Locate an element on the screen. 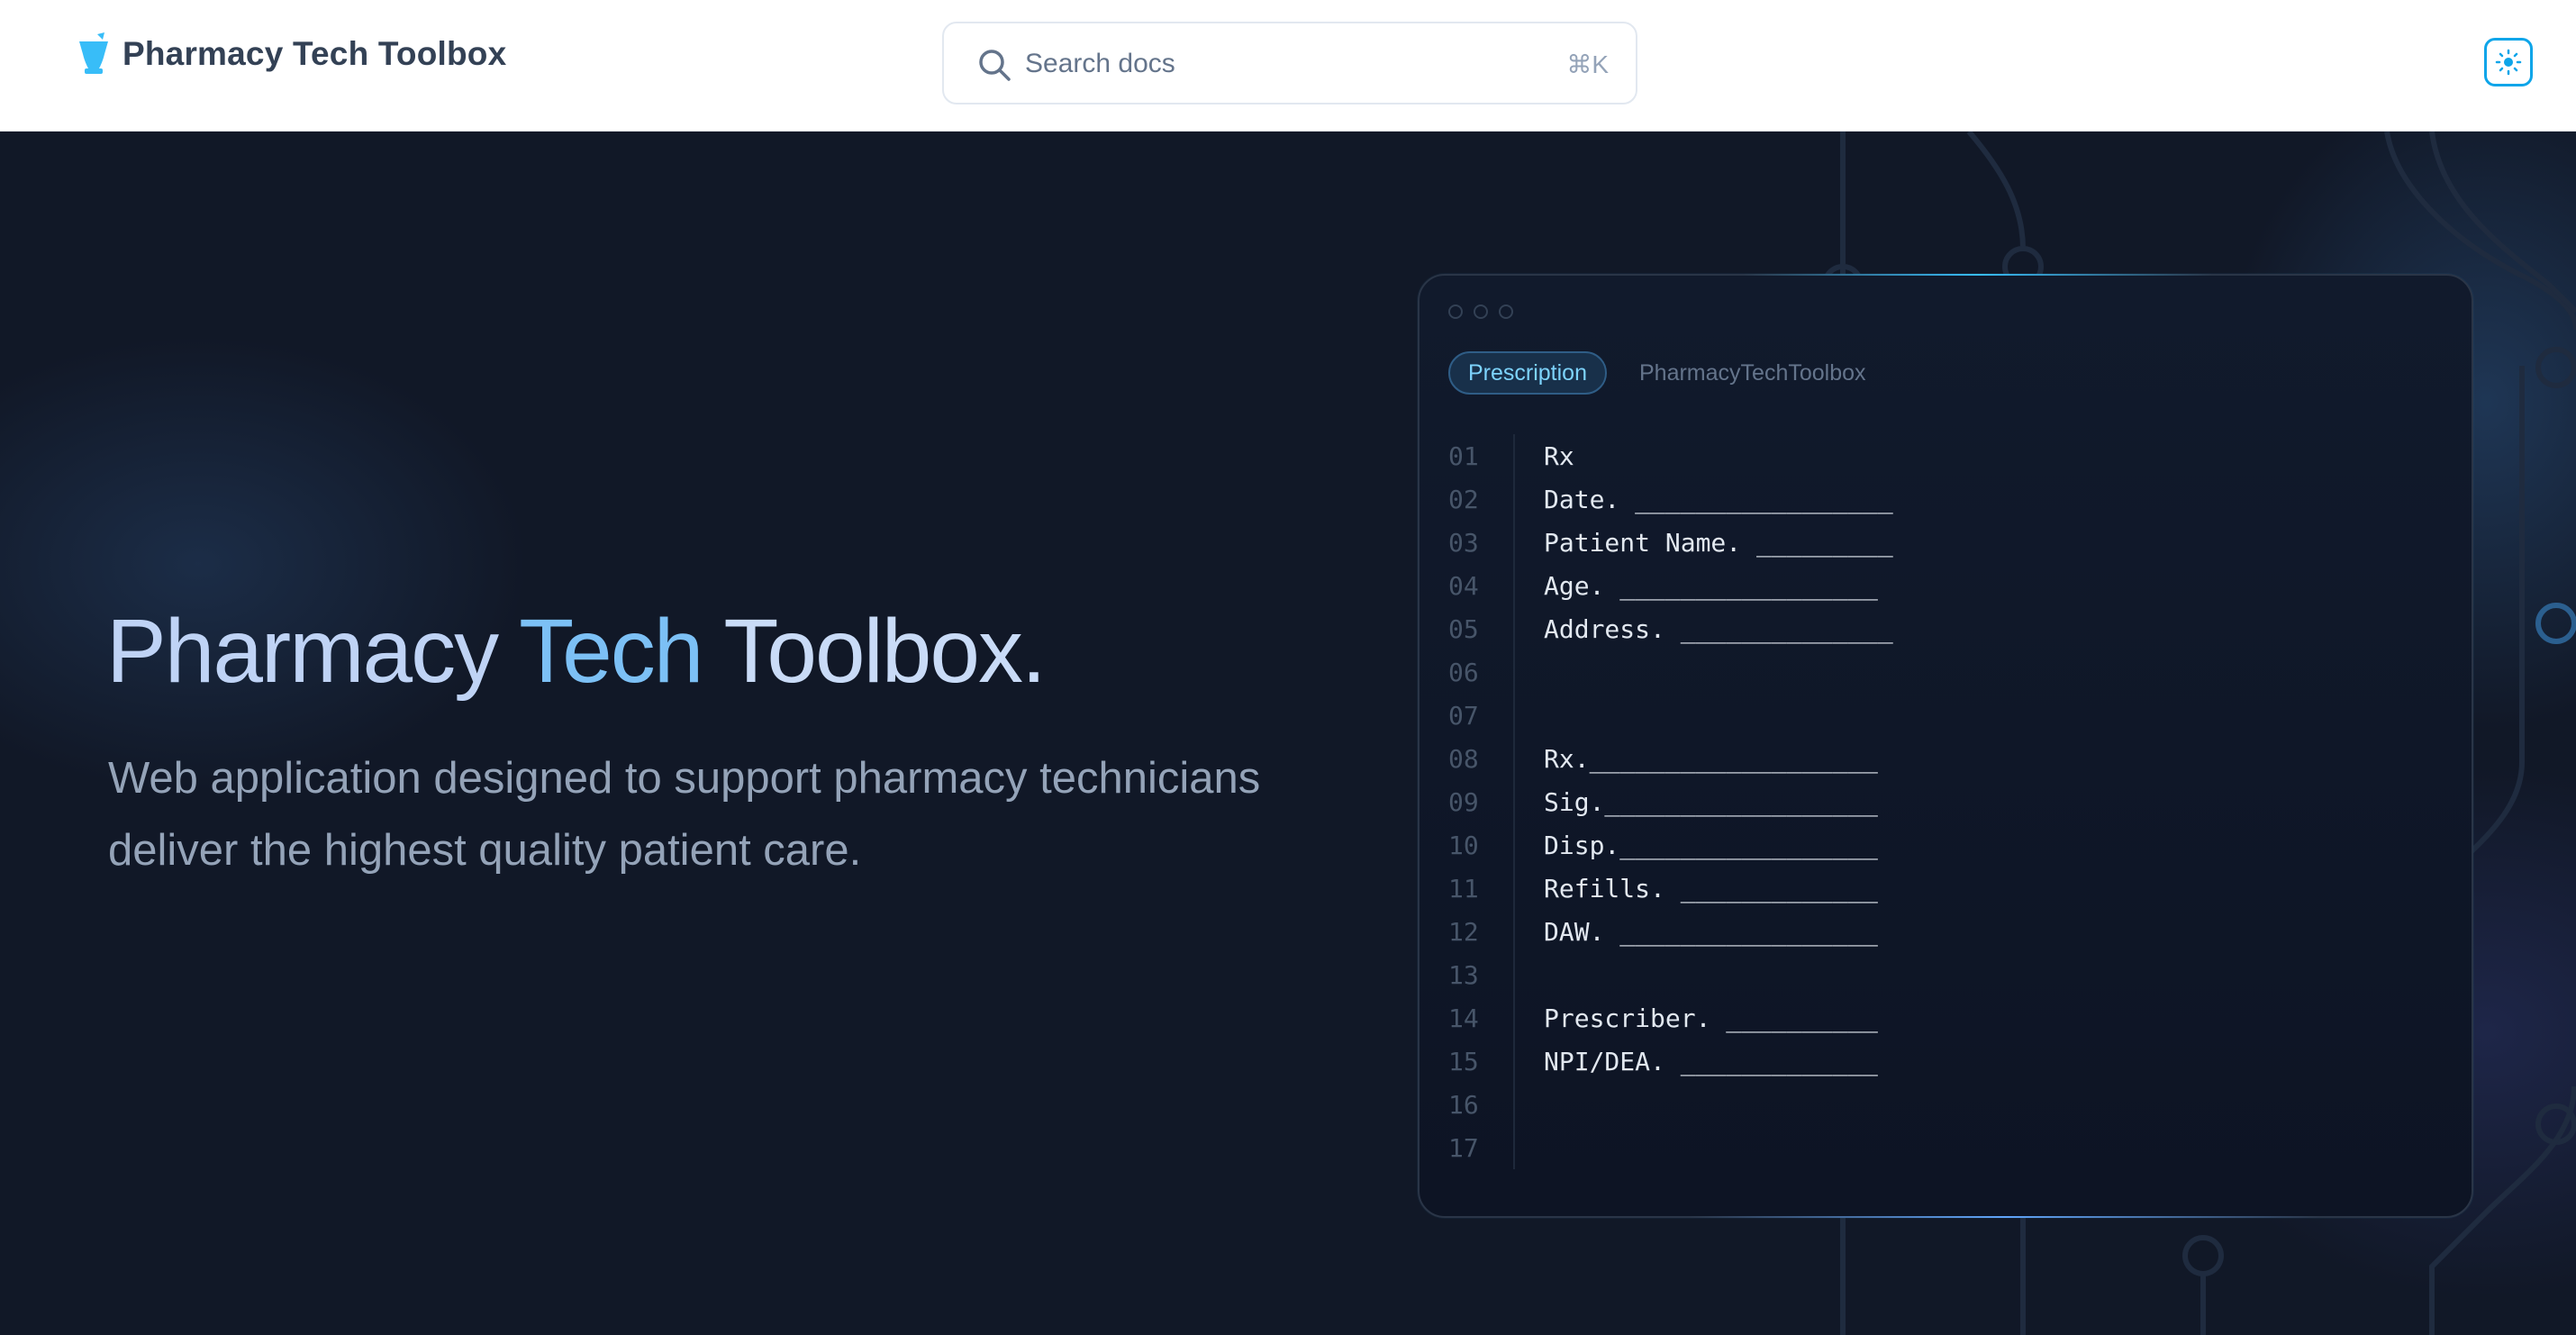 This screenshot has height=1335, width=2576. line-number: 12 is located at coordinates (1464, 931).